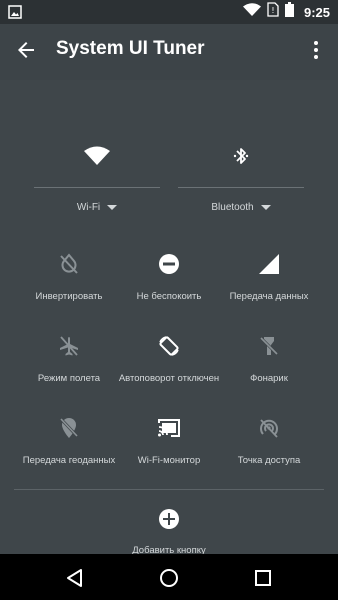 This screenshot has height=600, width=338. Describe the element at coordinates (269, 460) in the screenshot. I see `tile-label: Точка доступа` at that location.